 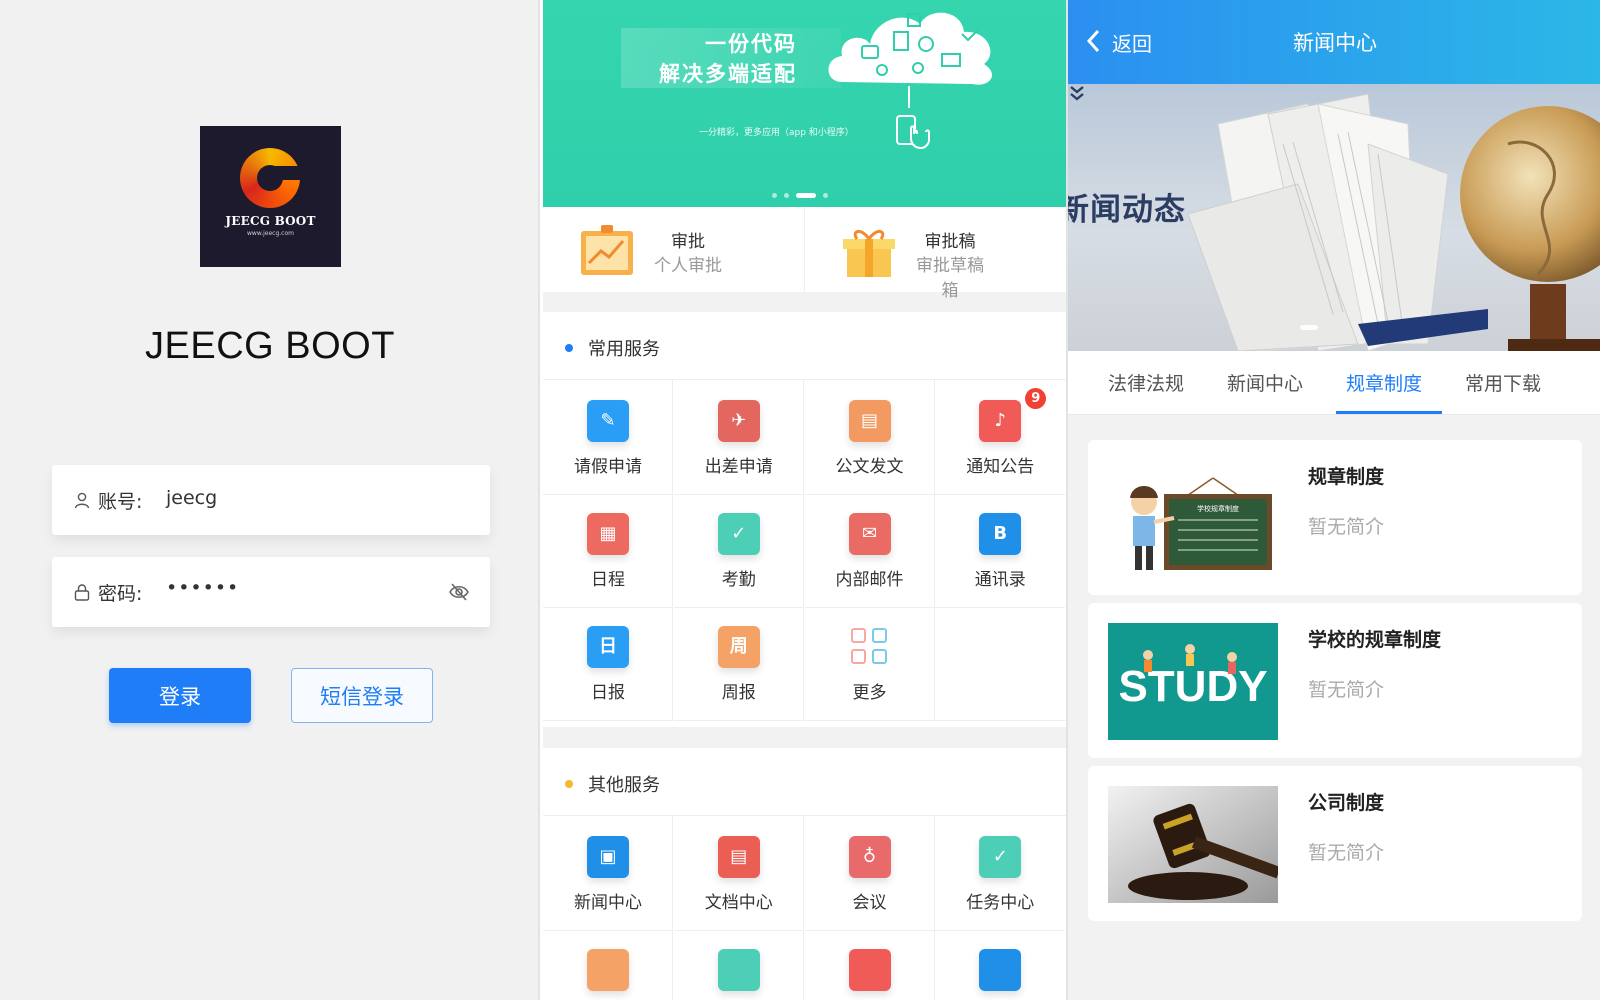 I want to click on tab-item: 规章制度, so click(x=1384, y=382).